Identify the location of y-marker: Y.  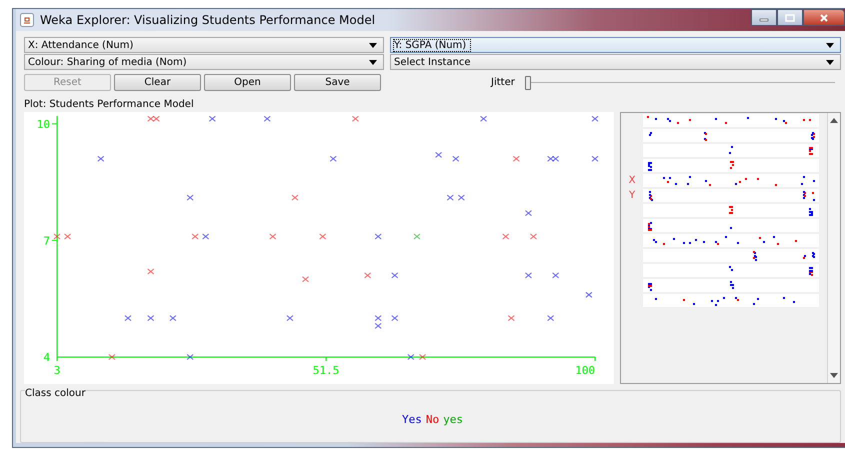
(632, 196).